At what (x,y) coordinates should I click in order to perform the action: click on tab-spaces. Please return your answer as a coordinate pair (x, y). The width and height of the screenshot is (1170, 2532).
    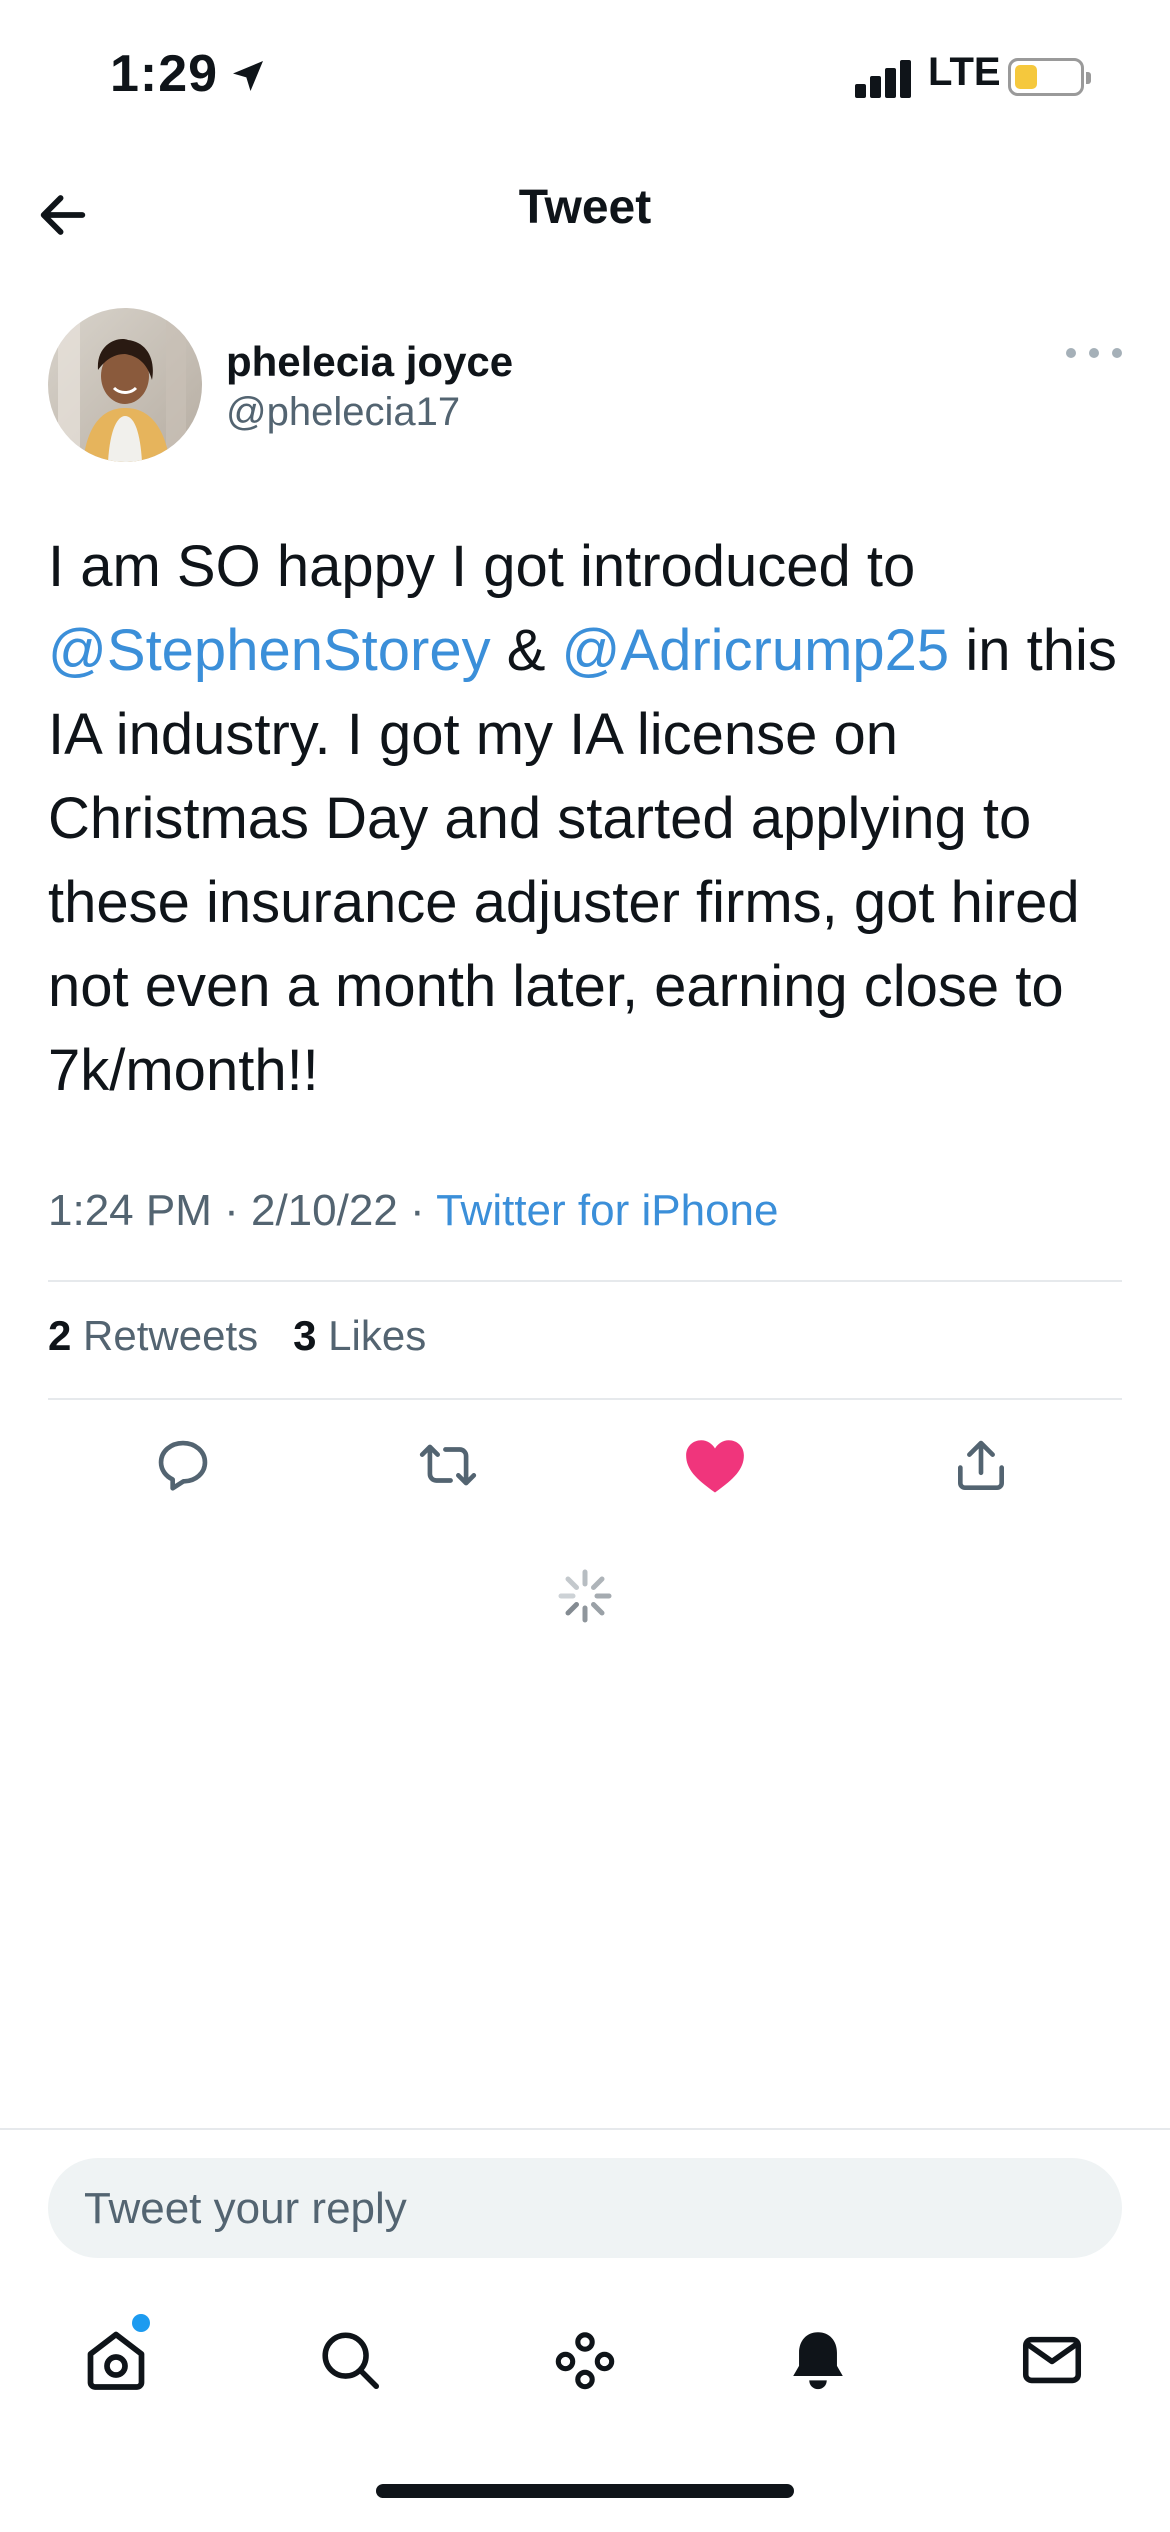
    Looking at the image, I should click on (585, 2360).